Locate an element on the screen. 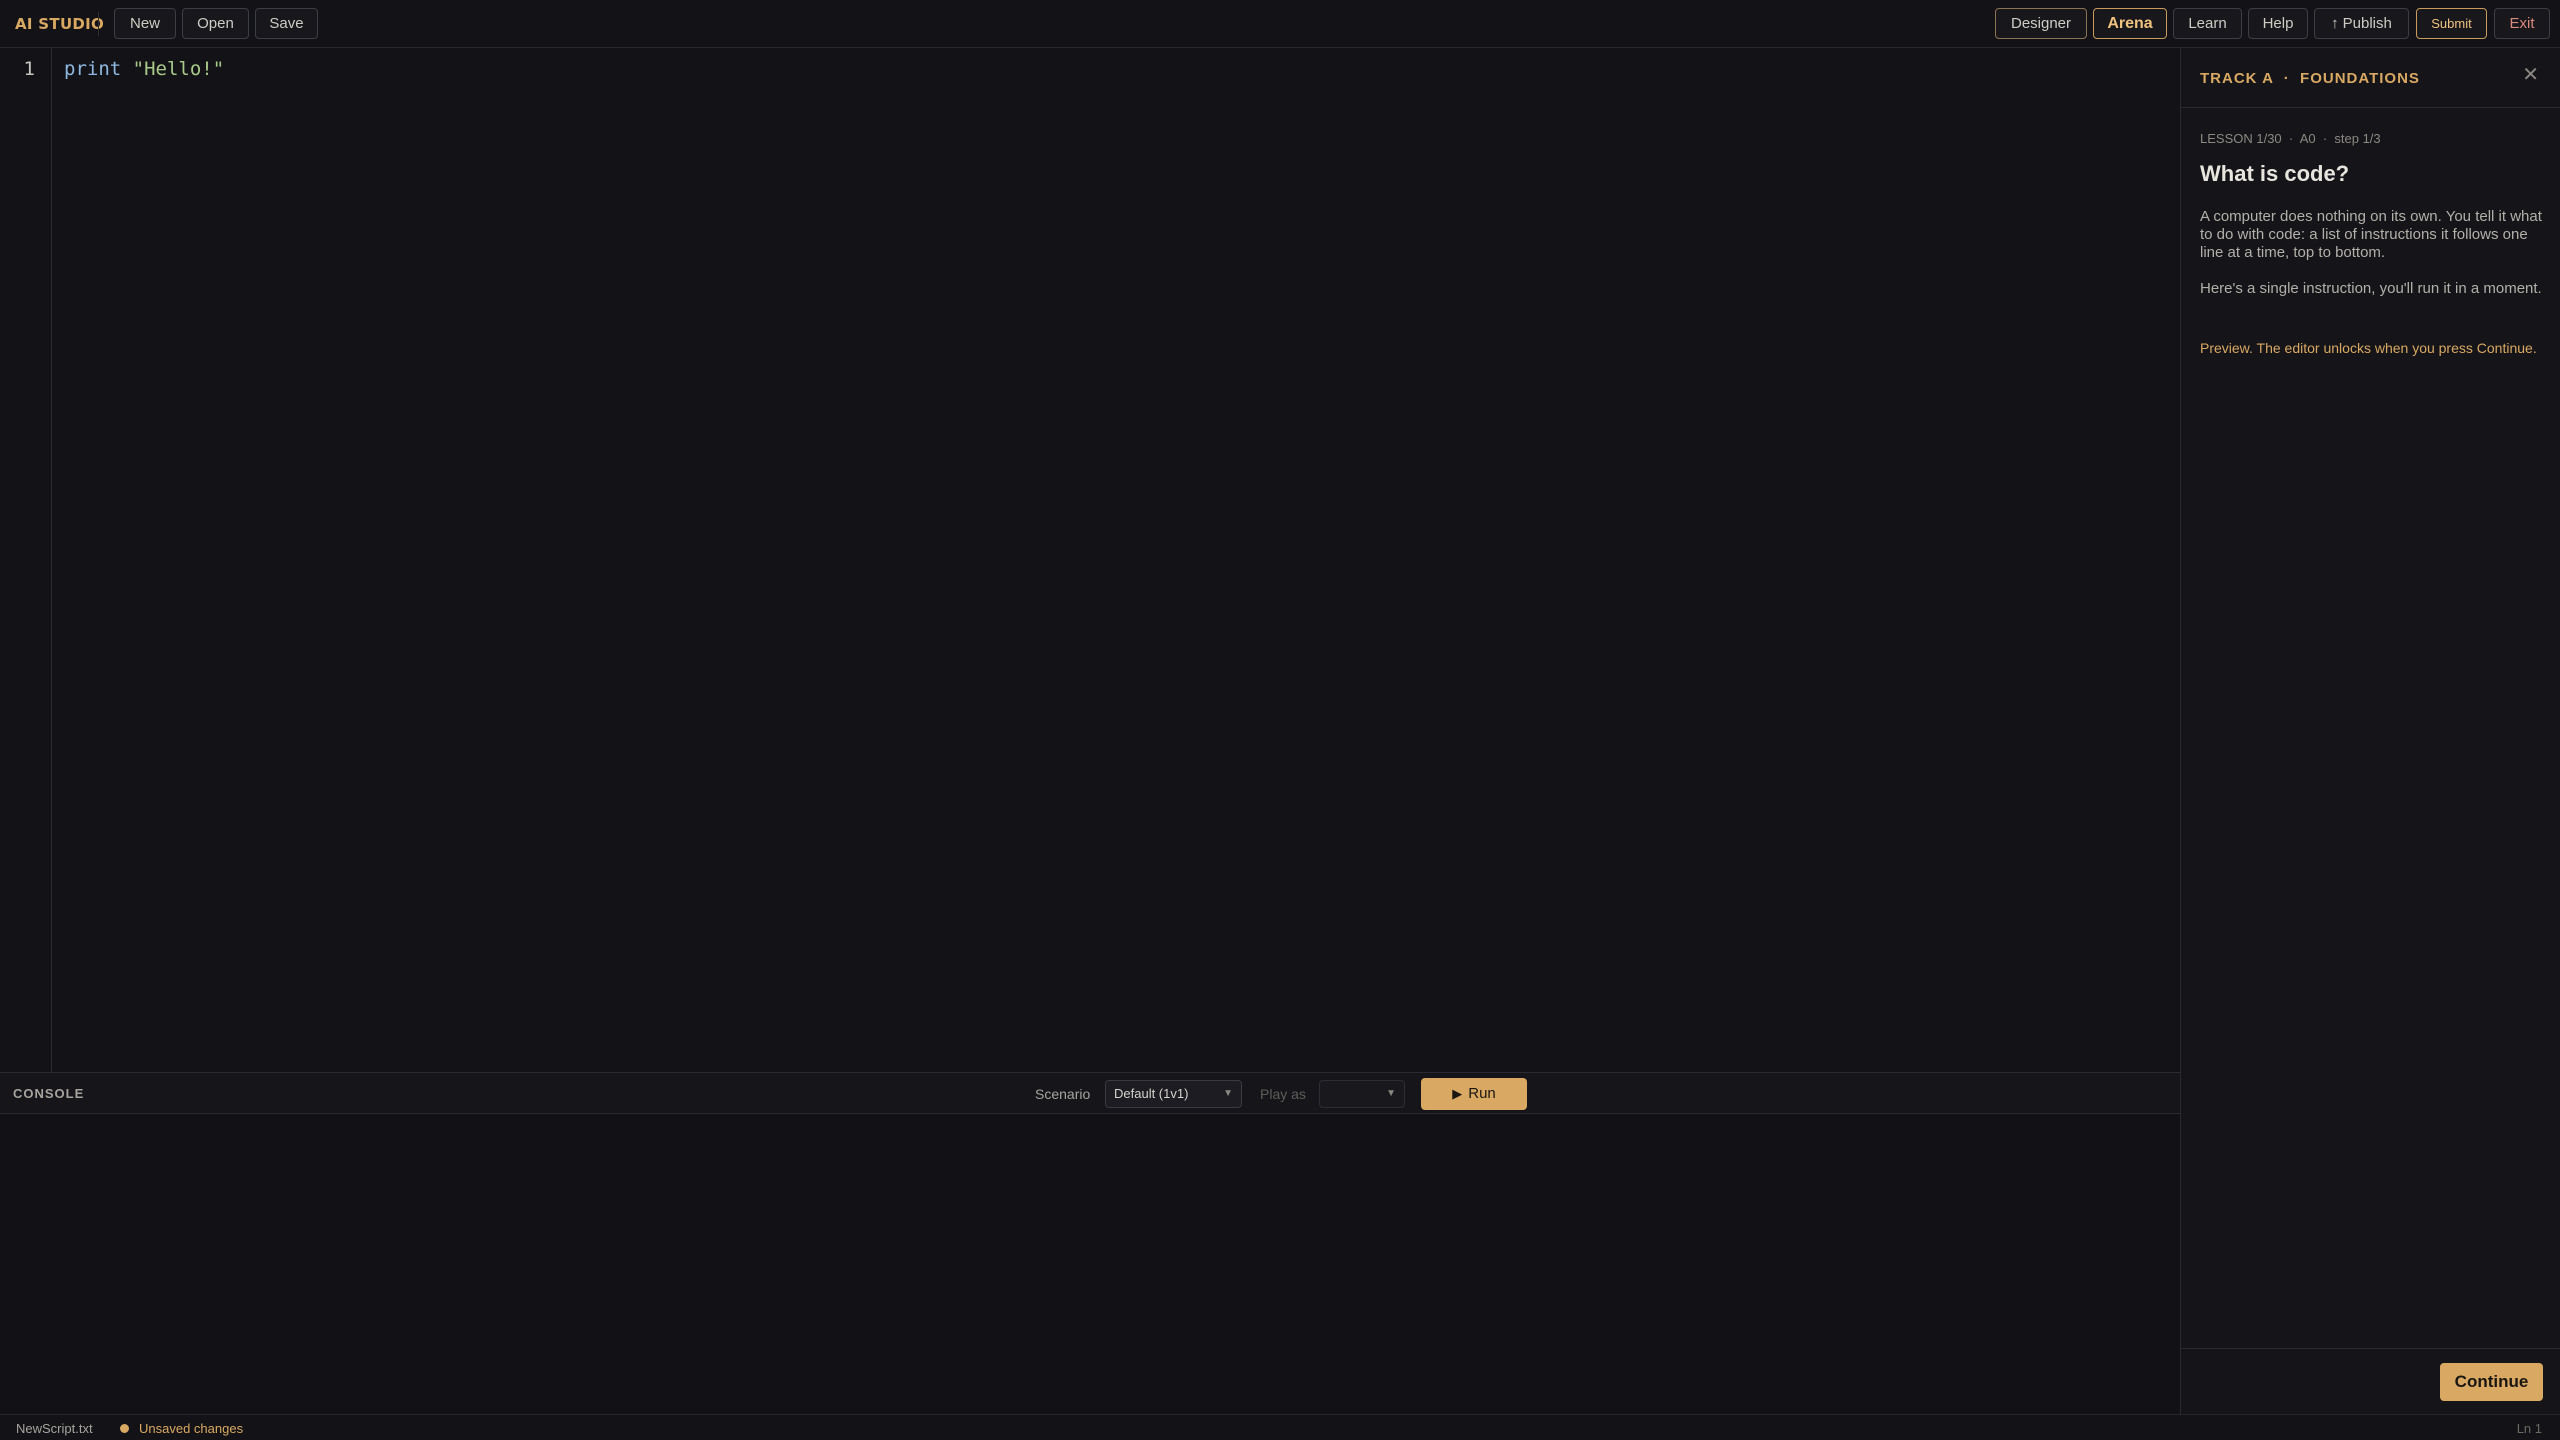 The image size is (2560, 1440). cursor-position: Ln 1 is located at coordinates (2529, 1428).